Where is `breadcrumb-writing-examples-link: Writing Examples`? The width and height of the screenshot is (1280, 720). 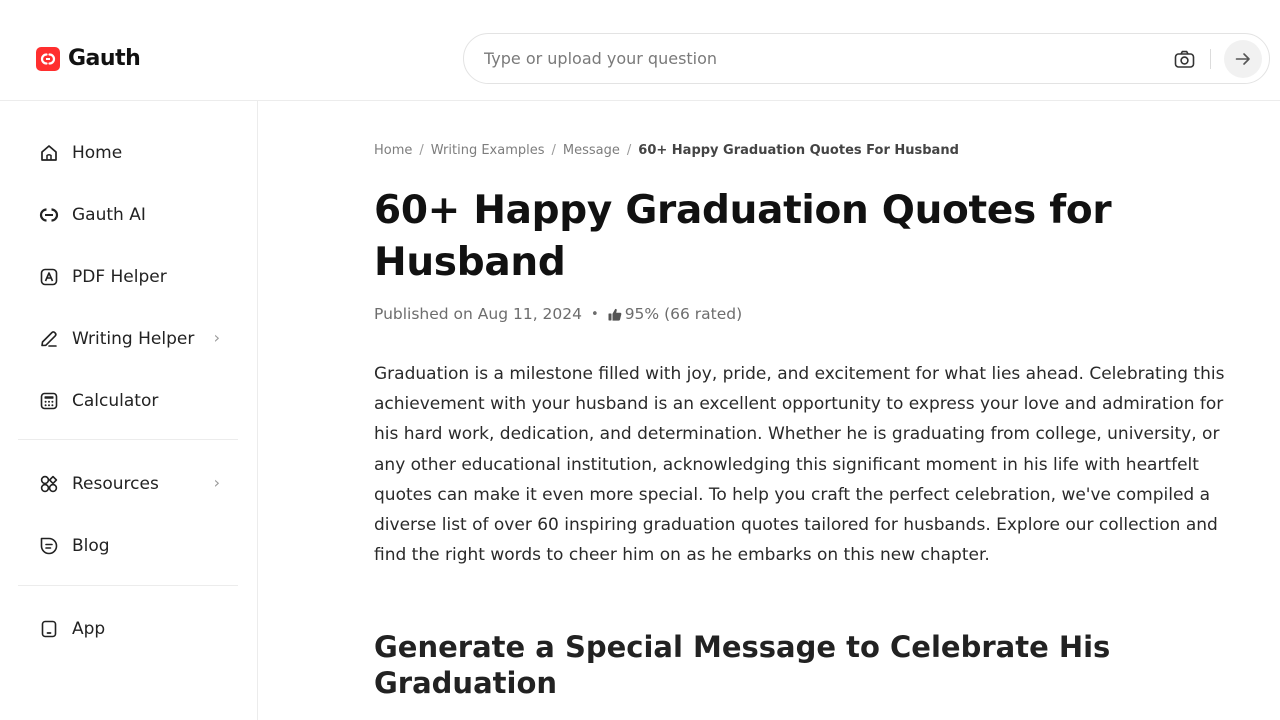
breadcrumb-writing-examples-link: Writing Examples is located at coordinates (488, 150).